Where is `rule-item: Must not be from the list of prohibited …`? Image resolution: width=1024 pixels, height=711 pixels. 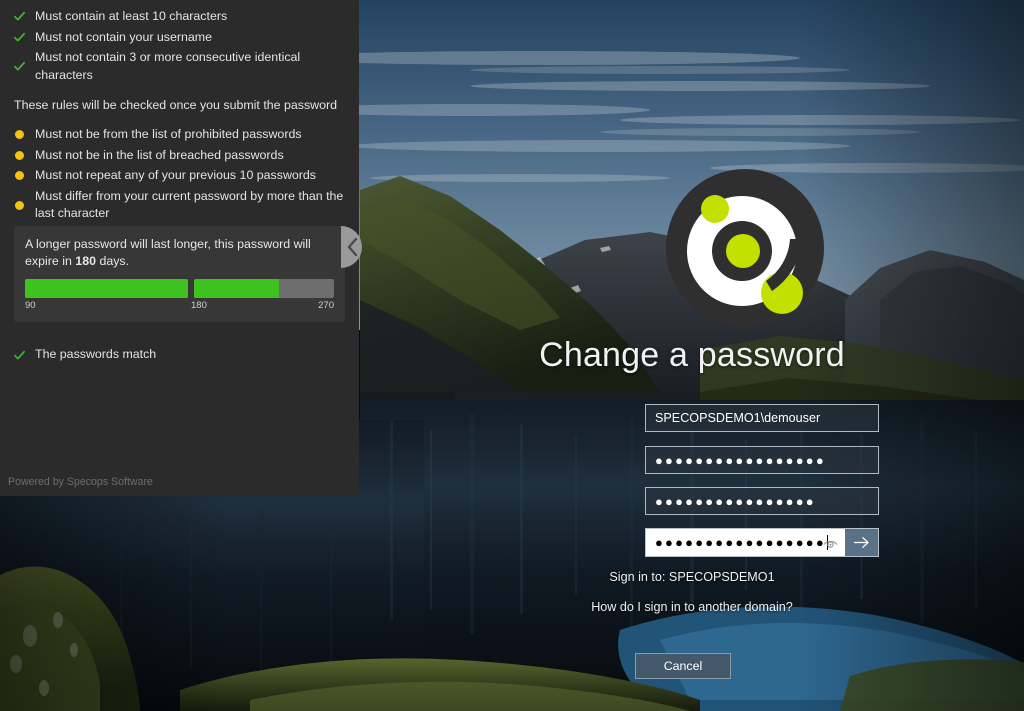
rule-item: Must not be from the list of prohibited … is located at coordinates (179, 135).